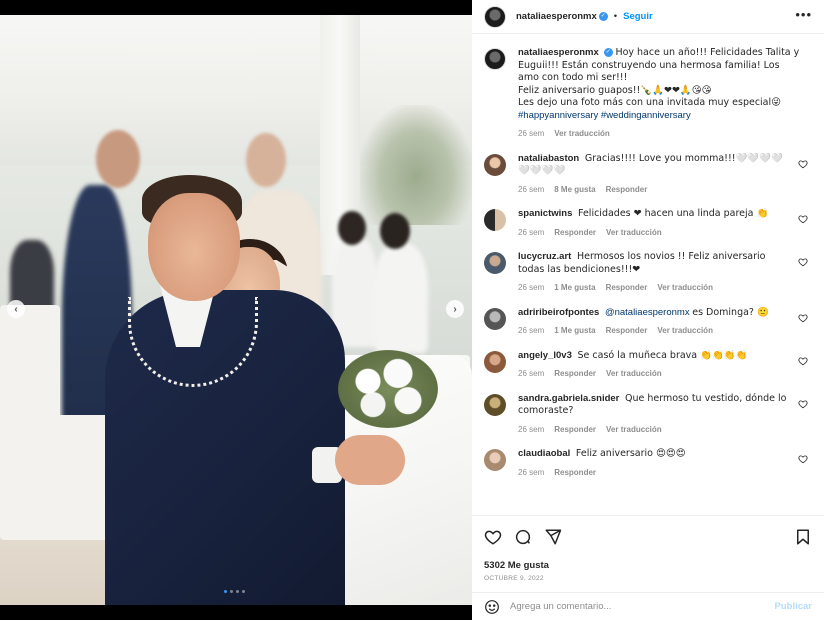 The height and width of the screenshot is (620, 824). Describe the element at coordinates (662, 355) in the screenshot. I see `comment-text: Se casó la muñeca brava 👏👏👏👏` at that location.